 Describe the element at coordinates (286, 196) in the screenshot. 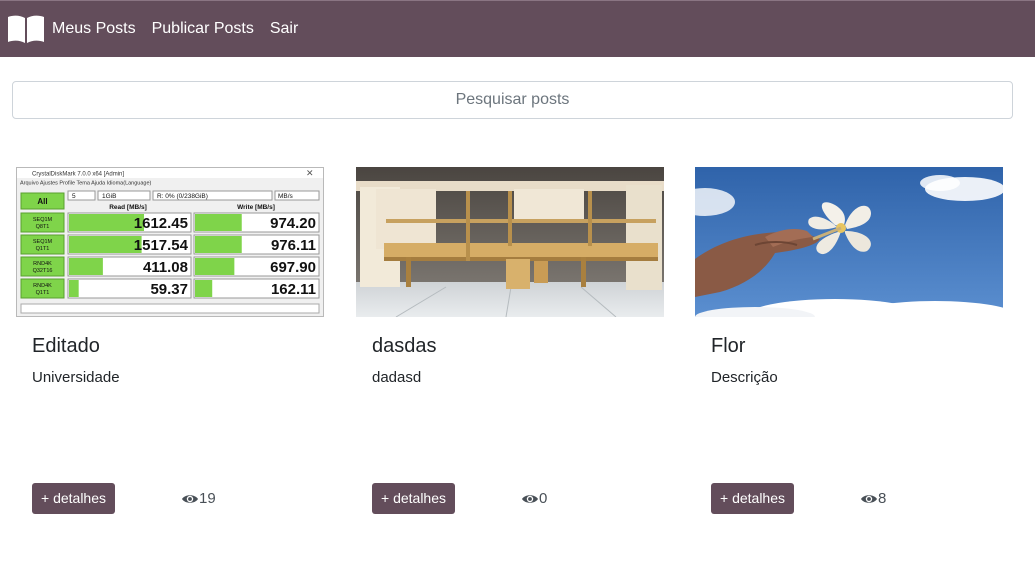

I see `benchmark-unit: MB/s` at that location.